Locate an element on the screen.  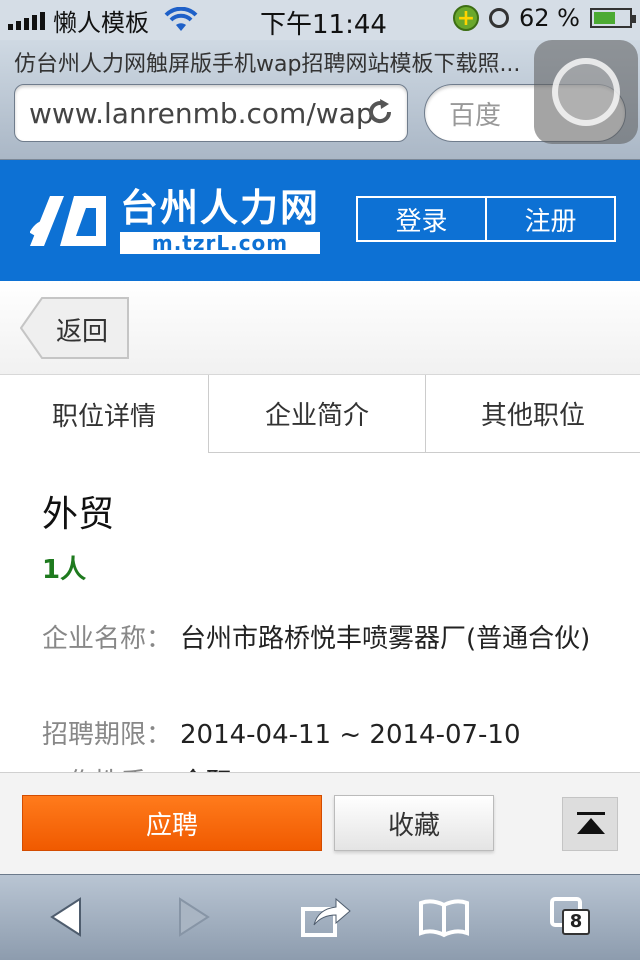
register-button: 注册 is located at coordinates (549, 219).